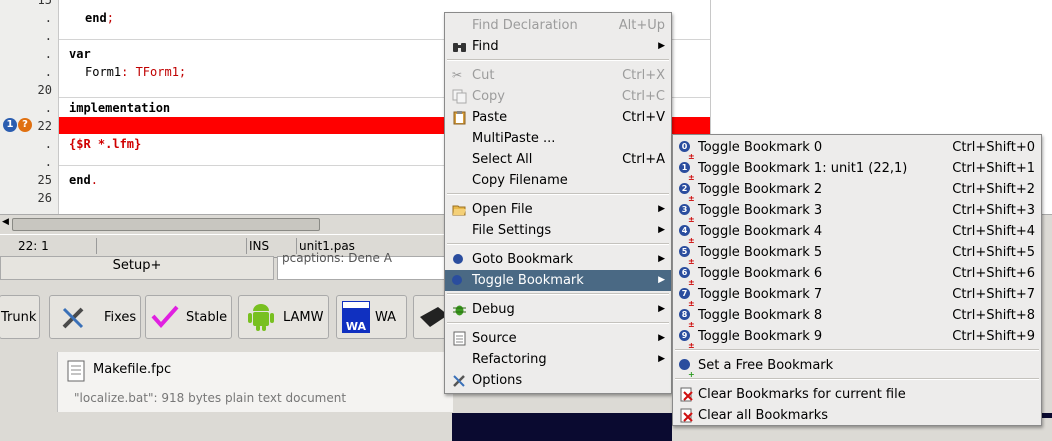 This screenshot has width=1052, height=441. What do you see at coordinates (857, 233) in the screenshot?
I see `menu-item-toggle-bookmark-4: 4 ± Toggle Bookmark 4 Ctrl+Shift+4` at bounding box center [857, 233].